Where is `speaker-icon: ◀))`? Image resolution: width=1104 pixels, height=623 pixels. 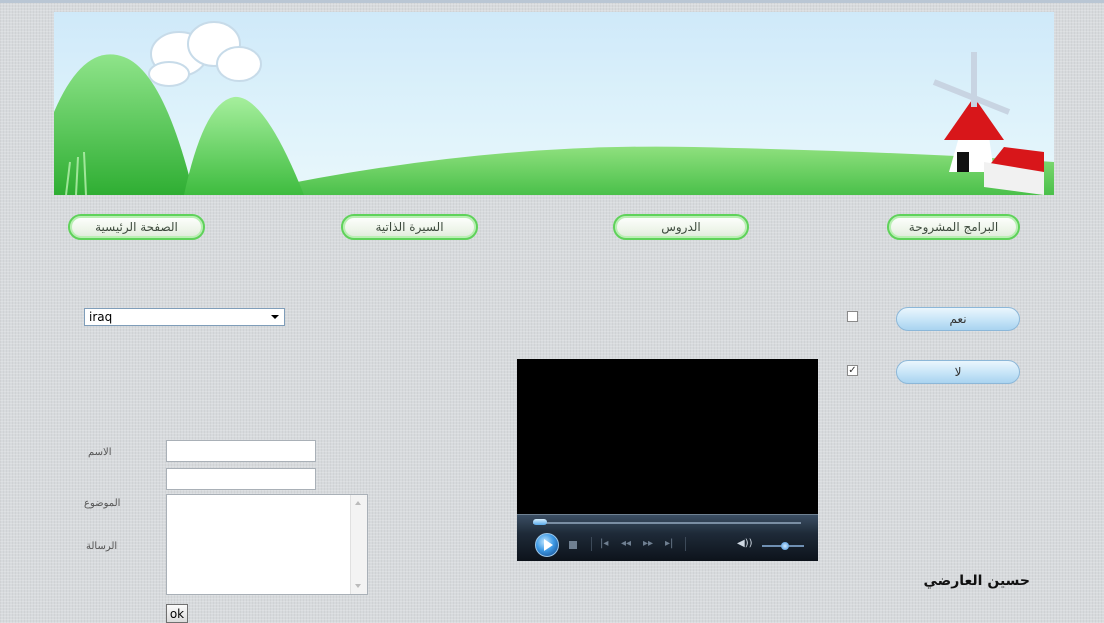
speaker-icon: ◀)) is located at coordinates (745, 544).